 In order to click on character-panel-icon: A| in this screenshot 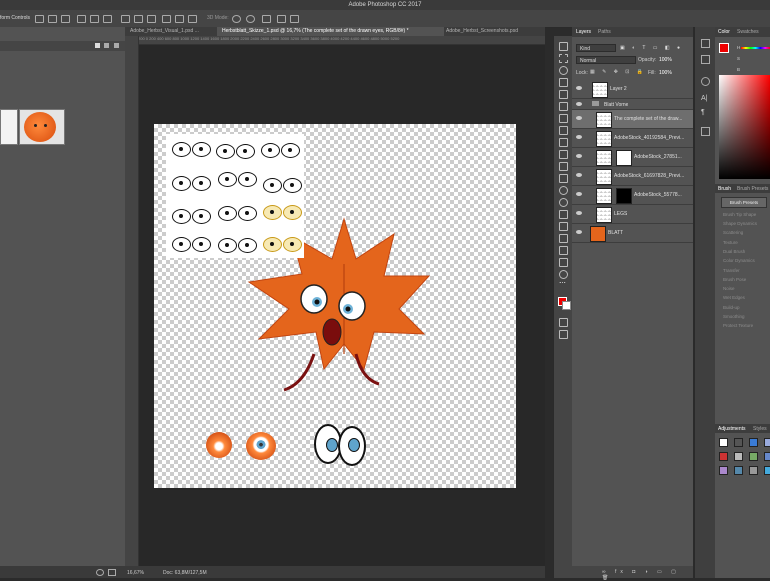, I will do `click(704, 98)`.